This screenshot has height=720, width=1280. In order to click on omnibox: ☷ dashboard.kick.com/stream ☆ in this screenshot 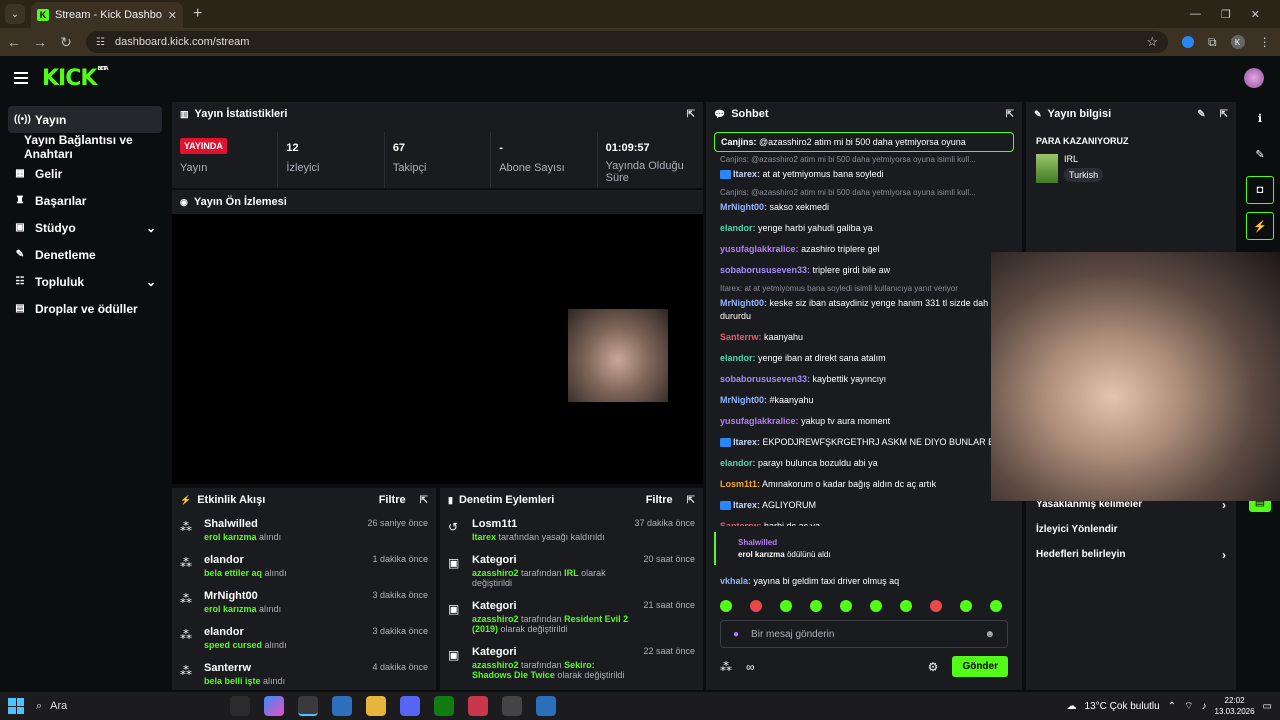, I will do `click(627, 42)`.